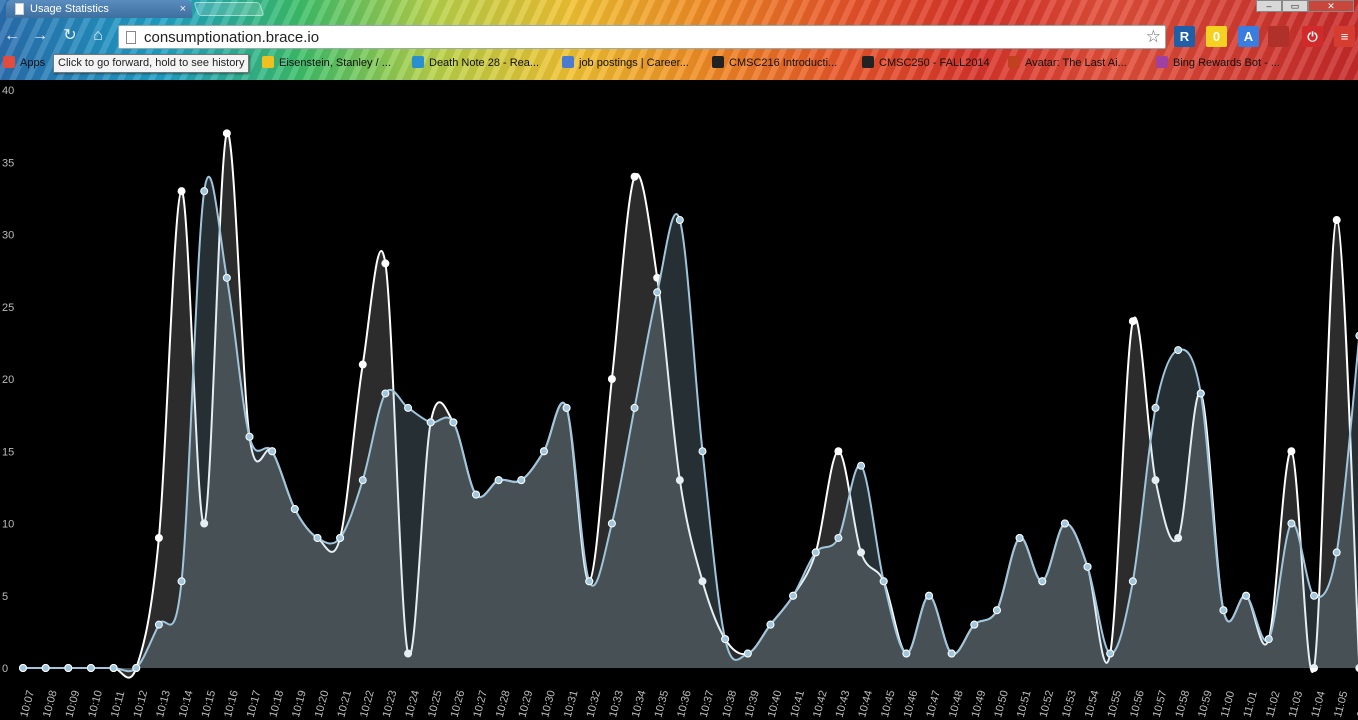  What do you see at coordinates (183, 9) in the screenshot?
I see `tab-close-icon: ×` at bounding box center [183, 9].